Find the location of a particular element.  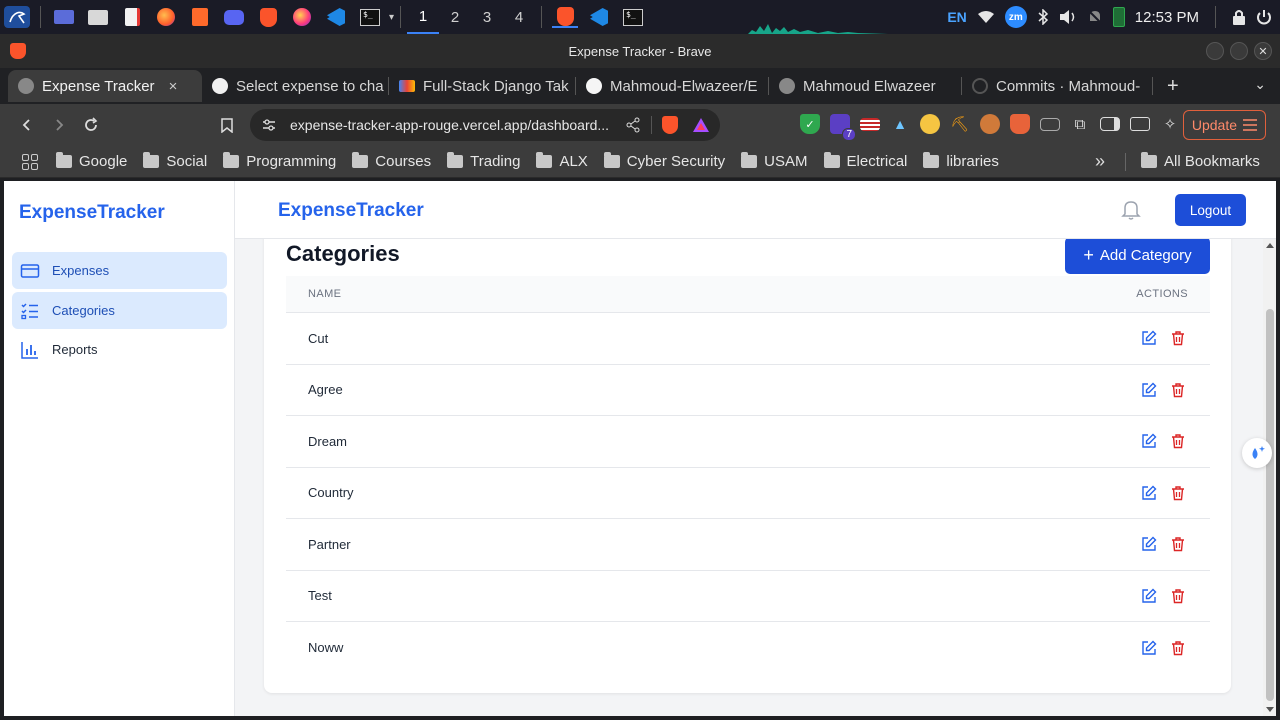

hex-extension-icon: 7 is located at coordinates (843, 127).